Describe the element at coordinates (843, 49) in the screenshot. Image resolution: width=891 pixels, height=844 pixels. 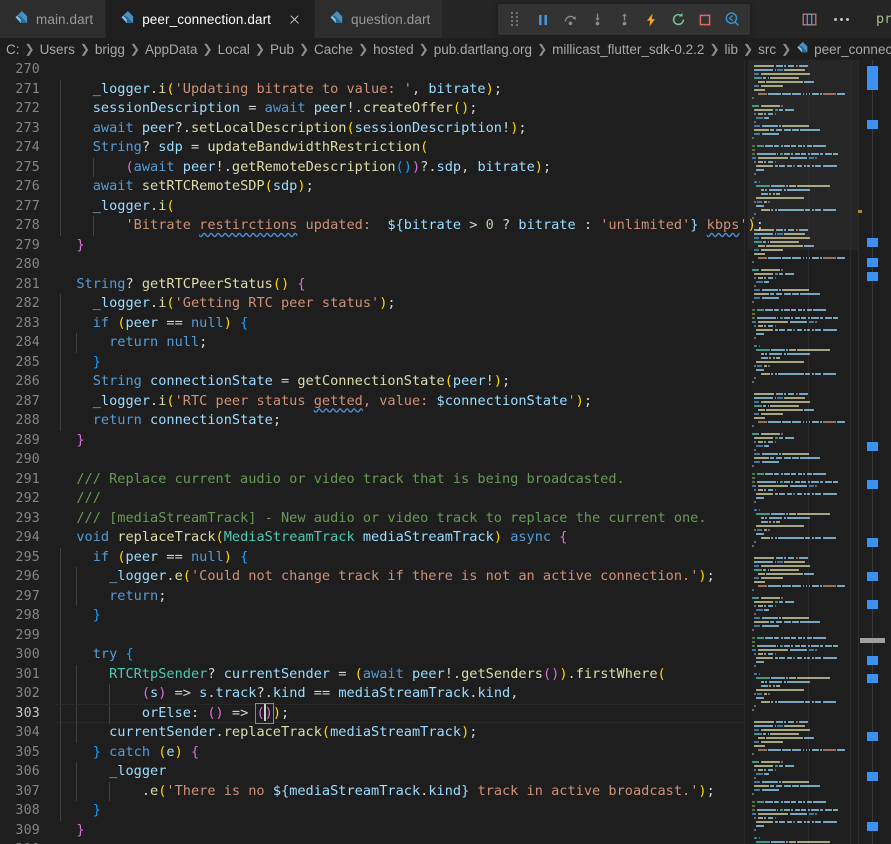
I see `breadcrumb-item-file: peer_connection.dart` at that location.